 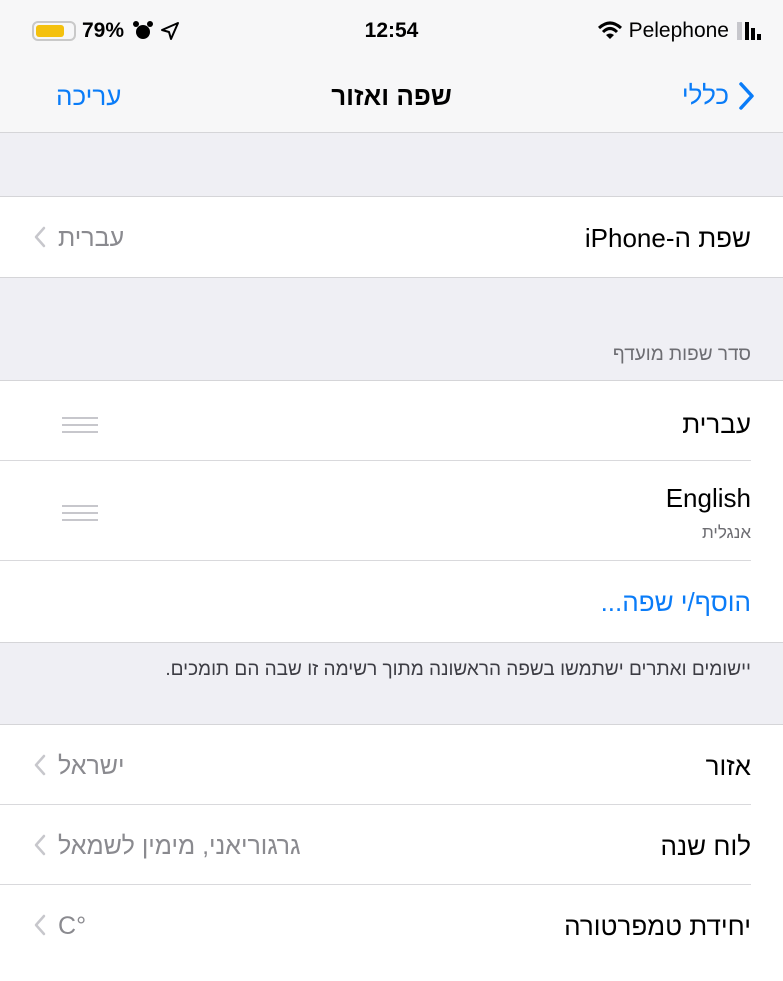 I want to click on signal-icon, so click(x=749, y=31).